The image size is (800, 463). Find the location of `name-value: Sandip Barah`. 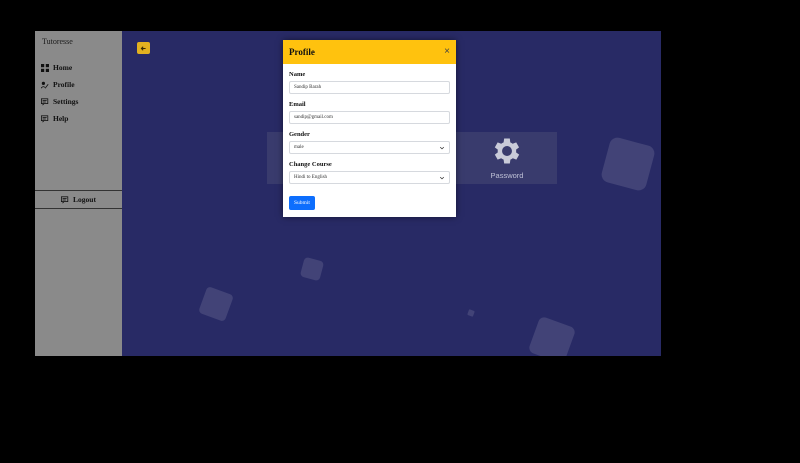

name-value: Sandip Barah is located at coordinates (308, 87).